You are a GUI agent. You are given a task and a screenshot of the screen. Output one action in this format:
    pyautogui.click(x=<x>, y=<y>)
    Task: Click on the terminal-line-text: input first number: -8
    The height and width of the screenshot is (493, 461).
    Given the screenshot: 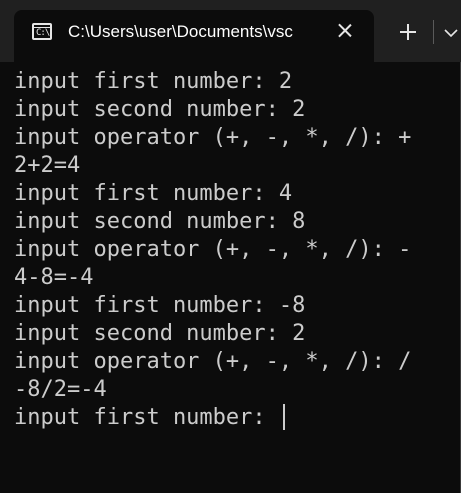 What is the action you would take?
    pyautogui.click(x=160, y=305)
    